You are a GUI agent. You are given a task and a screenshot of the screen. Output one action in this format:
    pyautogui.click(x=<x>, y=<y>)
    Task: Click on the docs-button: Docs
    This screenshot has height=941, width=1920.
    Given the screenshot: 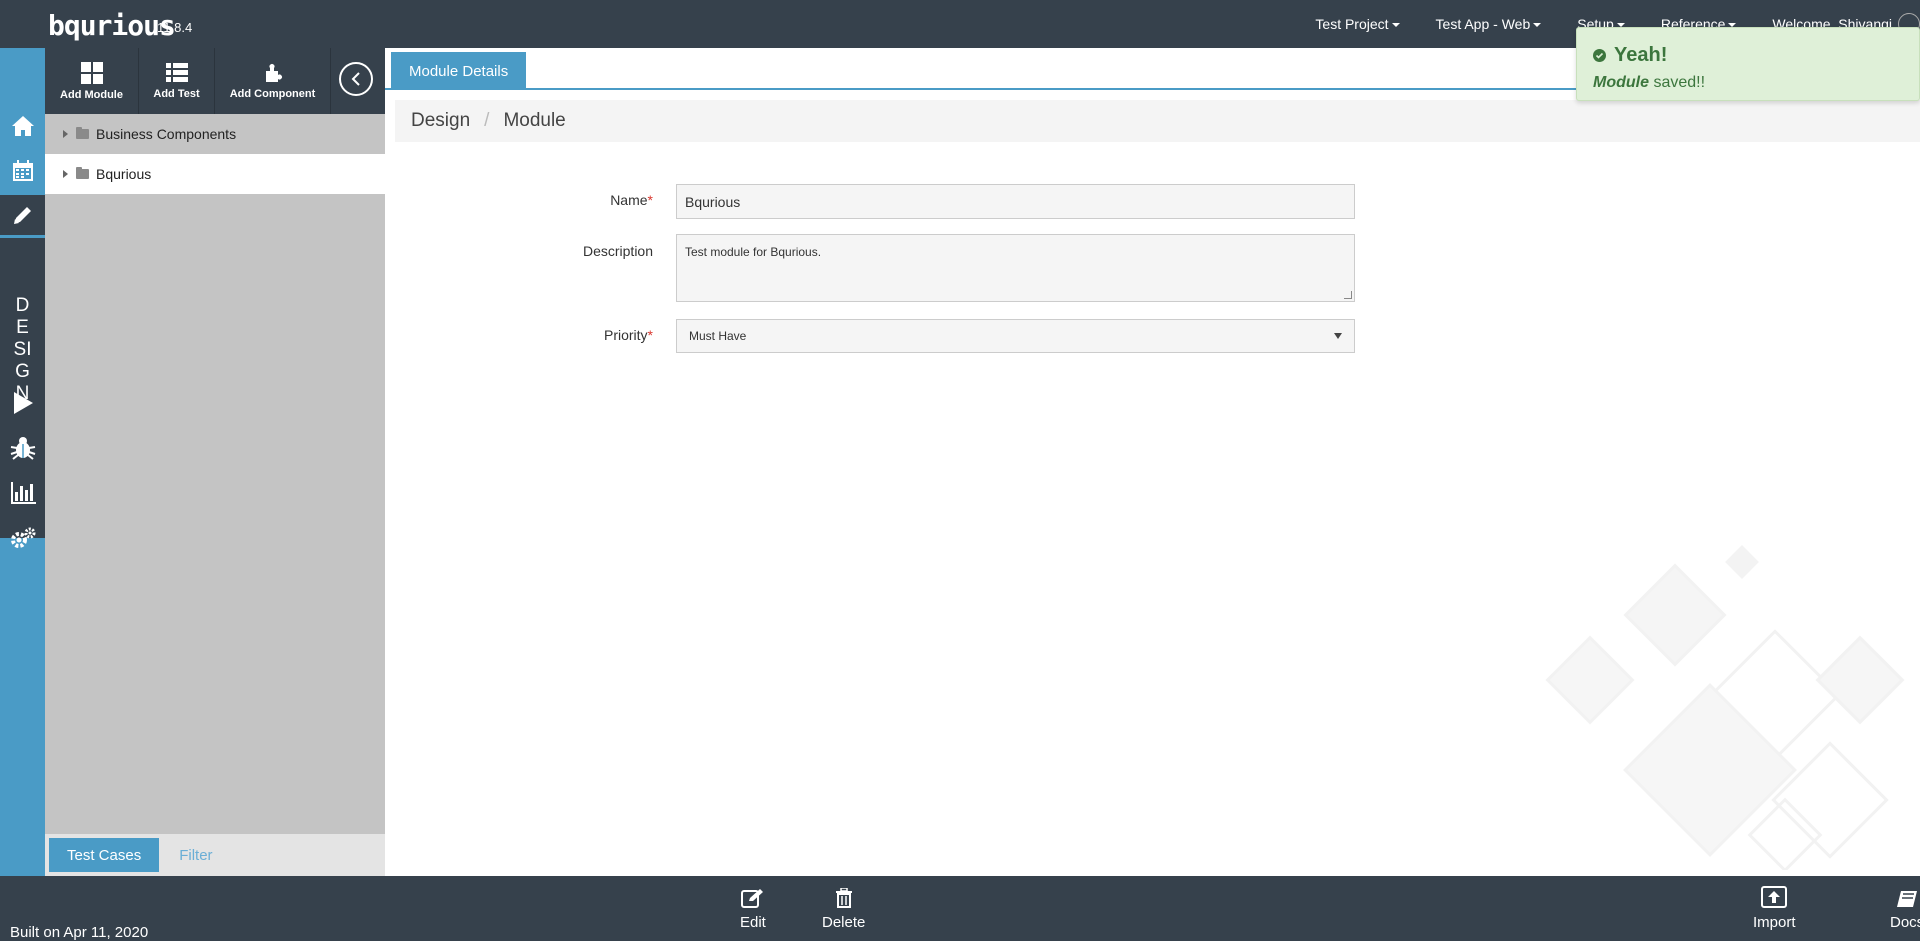 What is the action you would take?
    pyautogui.click(x=1905, y=910)
    